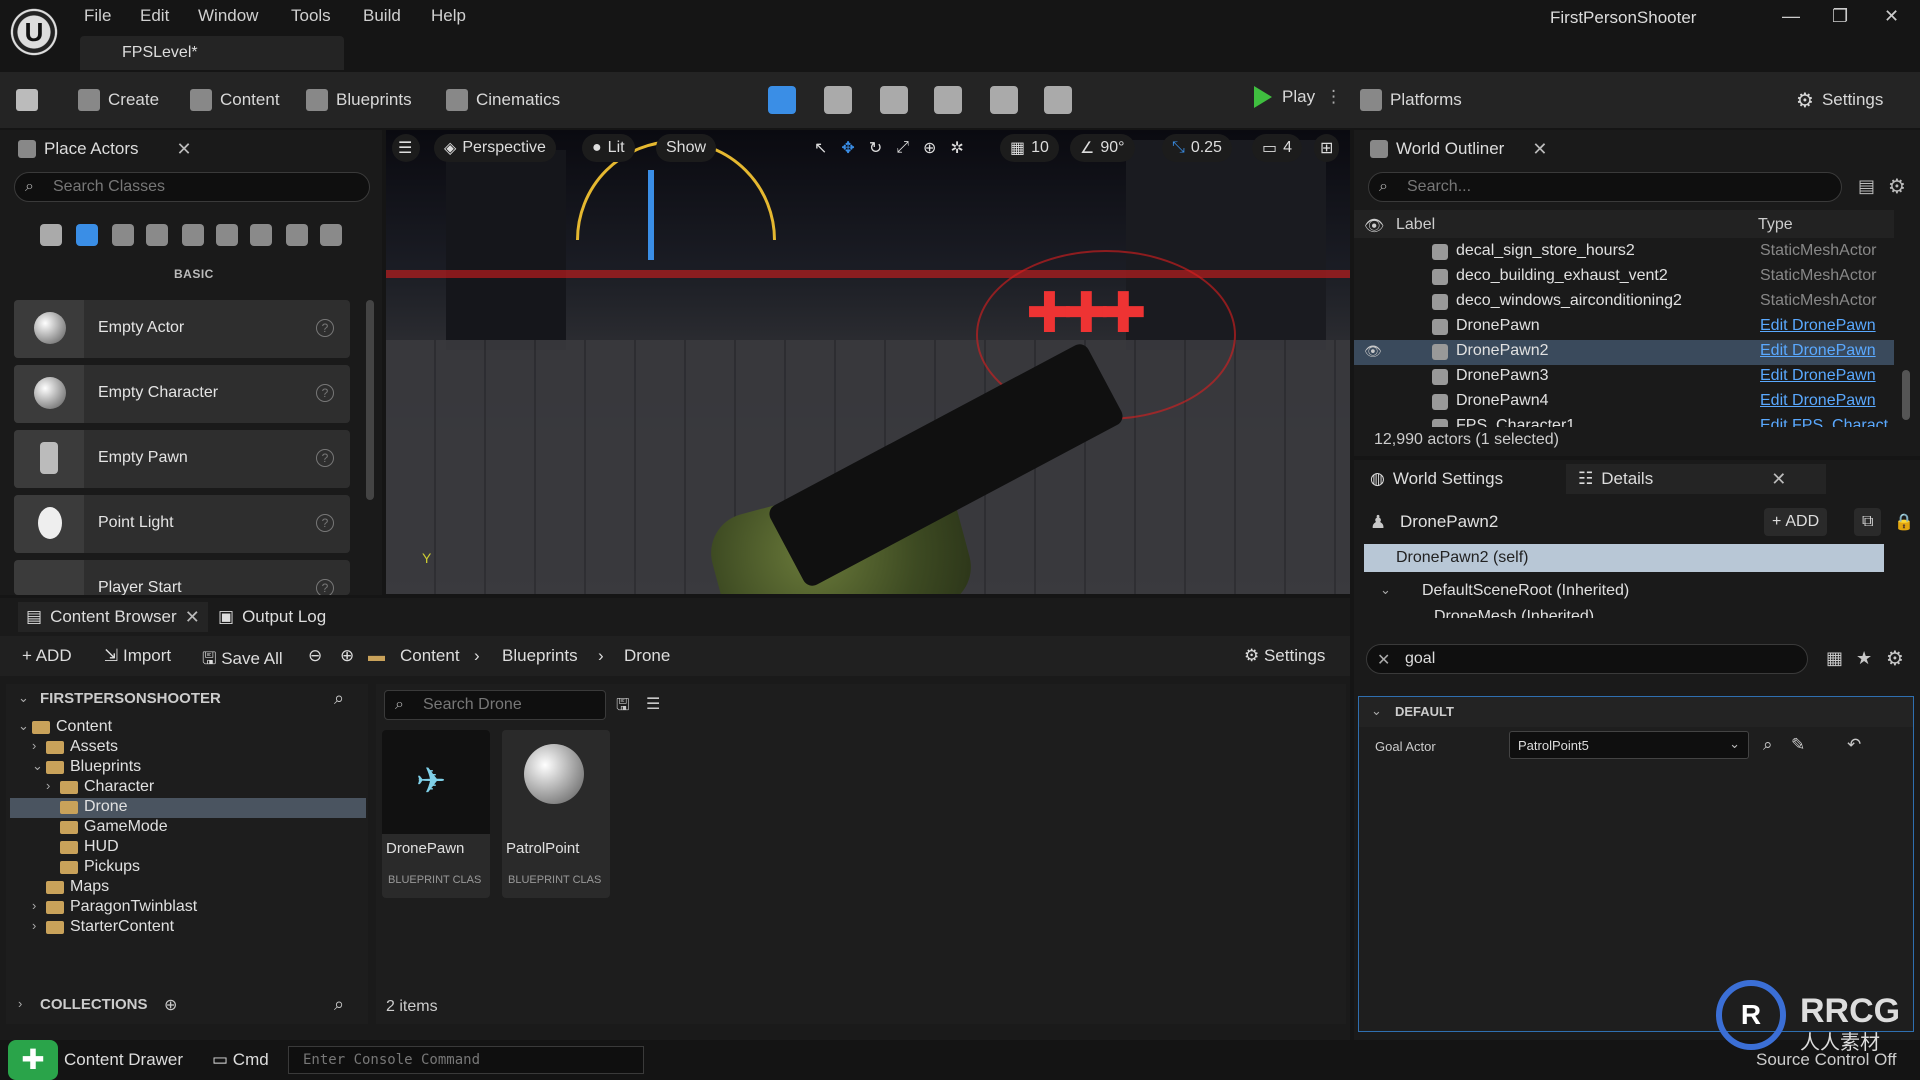 The height and width of the screenshot is (1080, 1920). Describe the element at coordinates (1904, 522) in the screenshot. I see `lock-icon: 🔒` at that location.